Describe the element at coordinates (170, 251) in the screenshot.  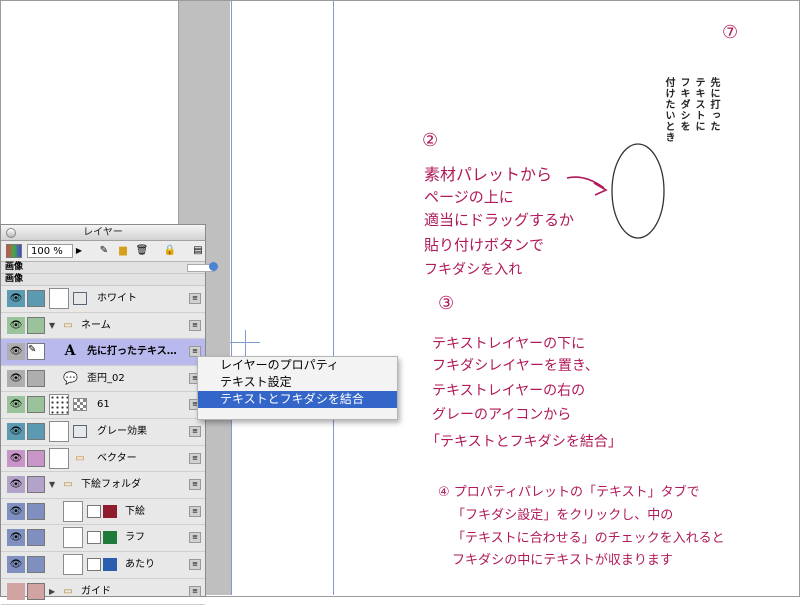
I see `lock-icon: 🔒` at that location.